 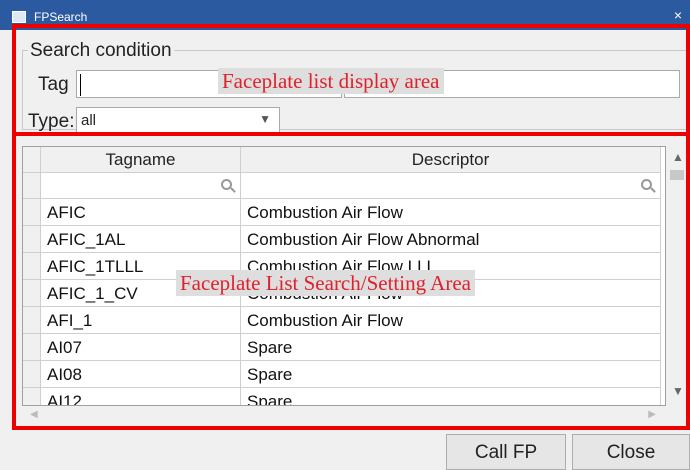 I want to click on tag-label: Tag, so click(x=53, y=84).